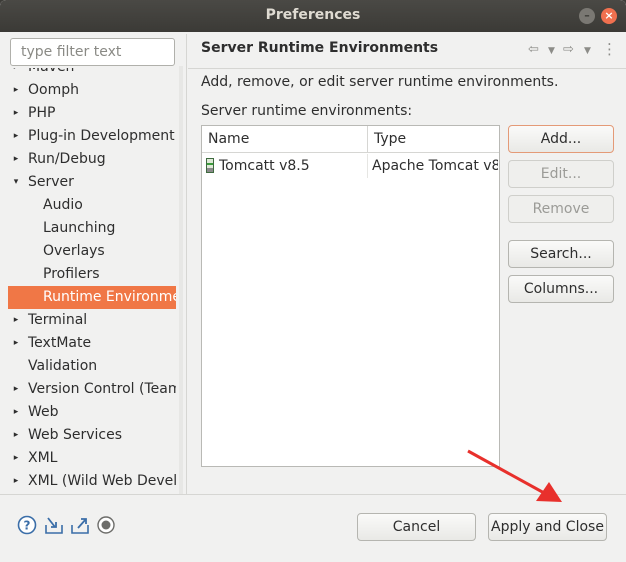 This screenshot has height=562, width=626. I want to click on tree-item-label: Maven, so click(51, 73).